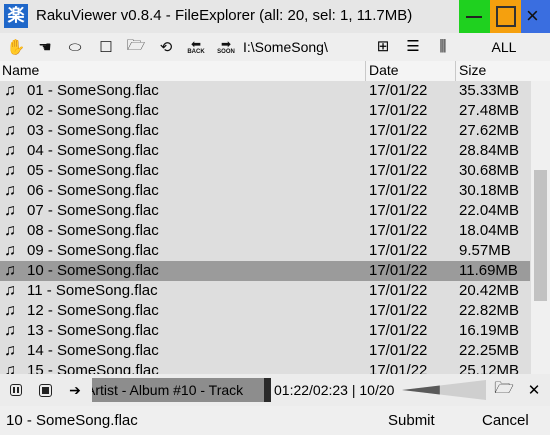 The width and height of the screenshot is (550, 435). What do you see at coordinates (334, 390) in the screenshot?
I see `time-position-text: 01:22/02:23 | 10/20` at bounding box center [334, 390].